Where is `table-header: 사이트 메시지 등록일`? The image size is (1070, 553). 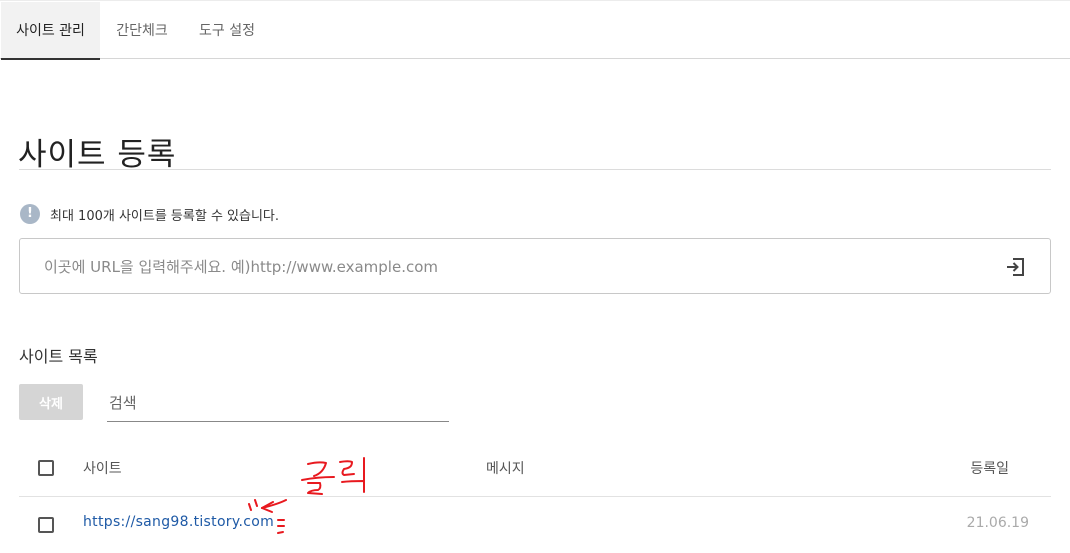
table-header: 사이트 메시지 등록일 is located at coordinates (535, 468).